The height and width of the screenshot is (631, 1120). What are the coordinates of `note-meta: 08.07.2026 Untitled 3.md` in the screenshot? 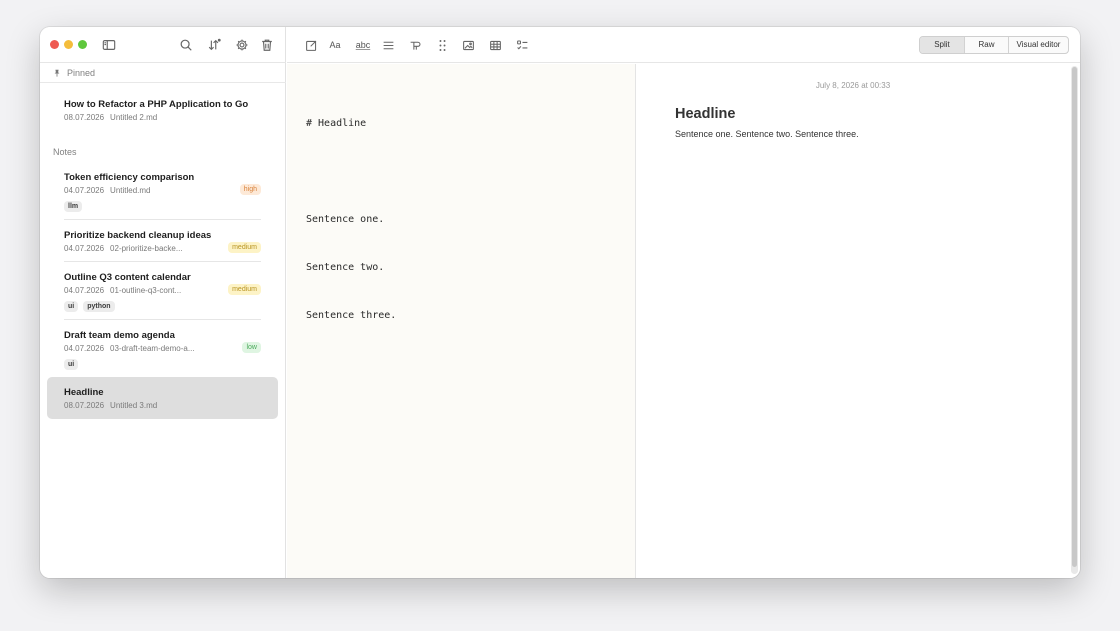 It's located at (111, 405).